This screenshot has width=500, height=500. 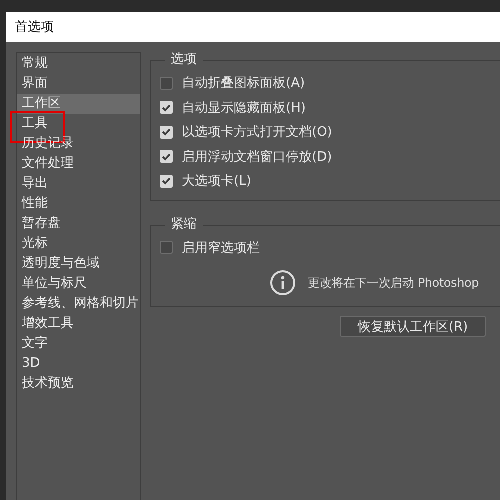 I want to click on sidebar-item: 参考线、网格和切片, so click(x=78, y=304).